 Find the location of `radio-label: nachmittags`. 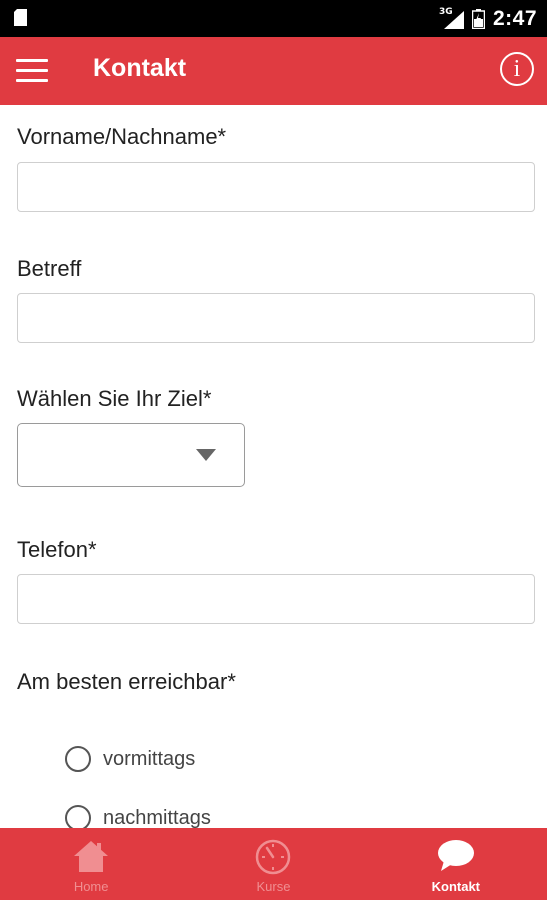

radio-label: nachmittags is located at coordinates (157, 817).